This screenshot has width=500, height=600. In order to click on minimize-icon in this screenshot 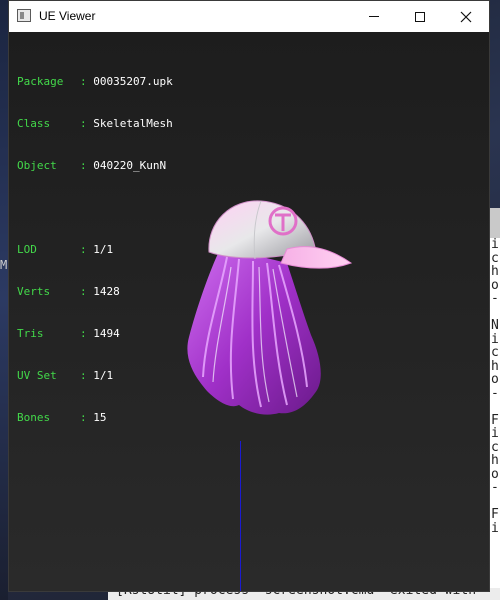, I will do `click(374, 16)`.